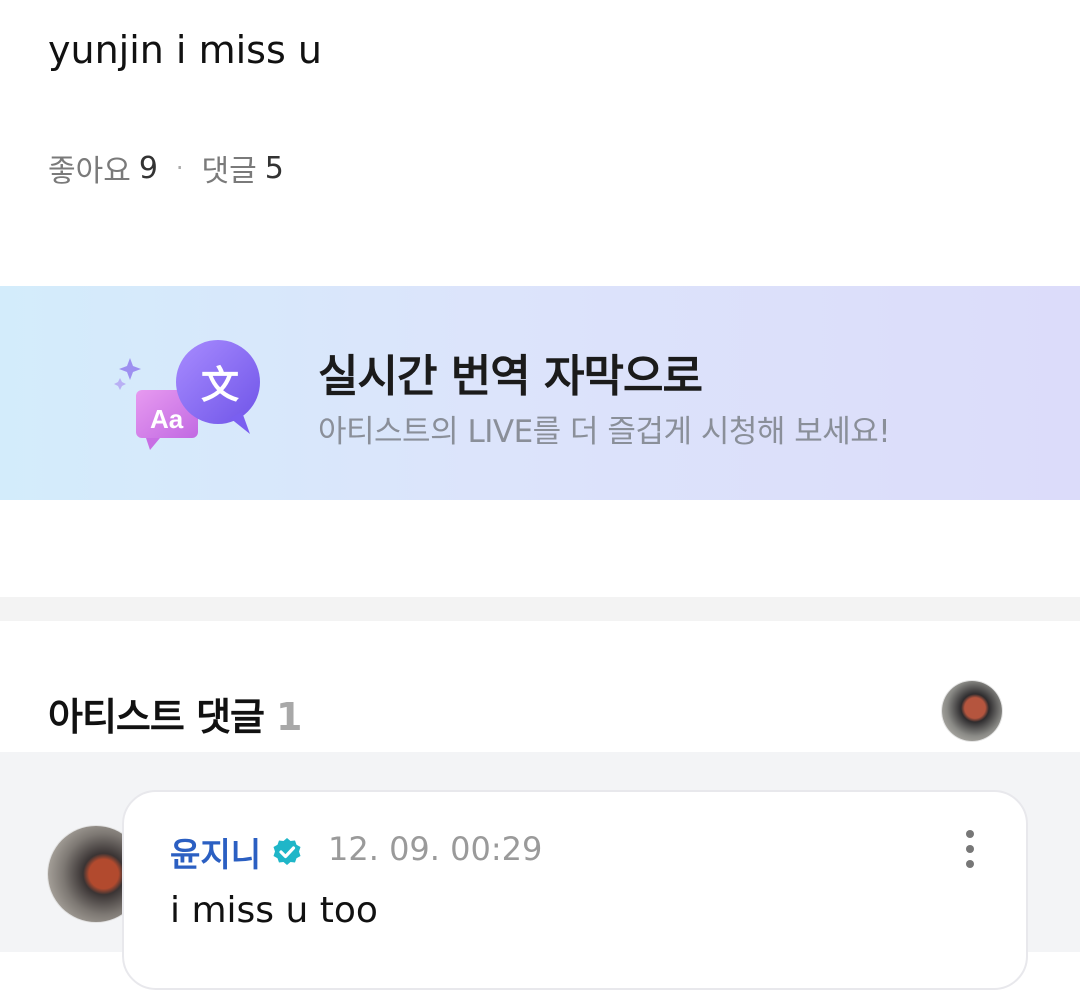 The height and width of the screenshot is (990, 1080). Describe the element at coordinates (289, 717) in the screenshot. I see `artist-comments-count: 1` at that location.